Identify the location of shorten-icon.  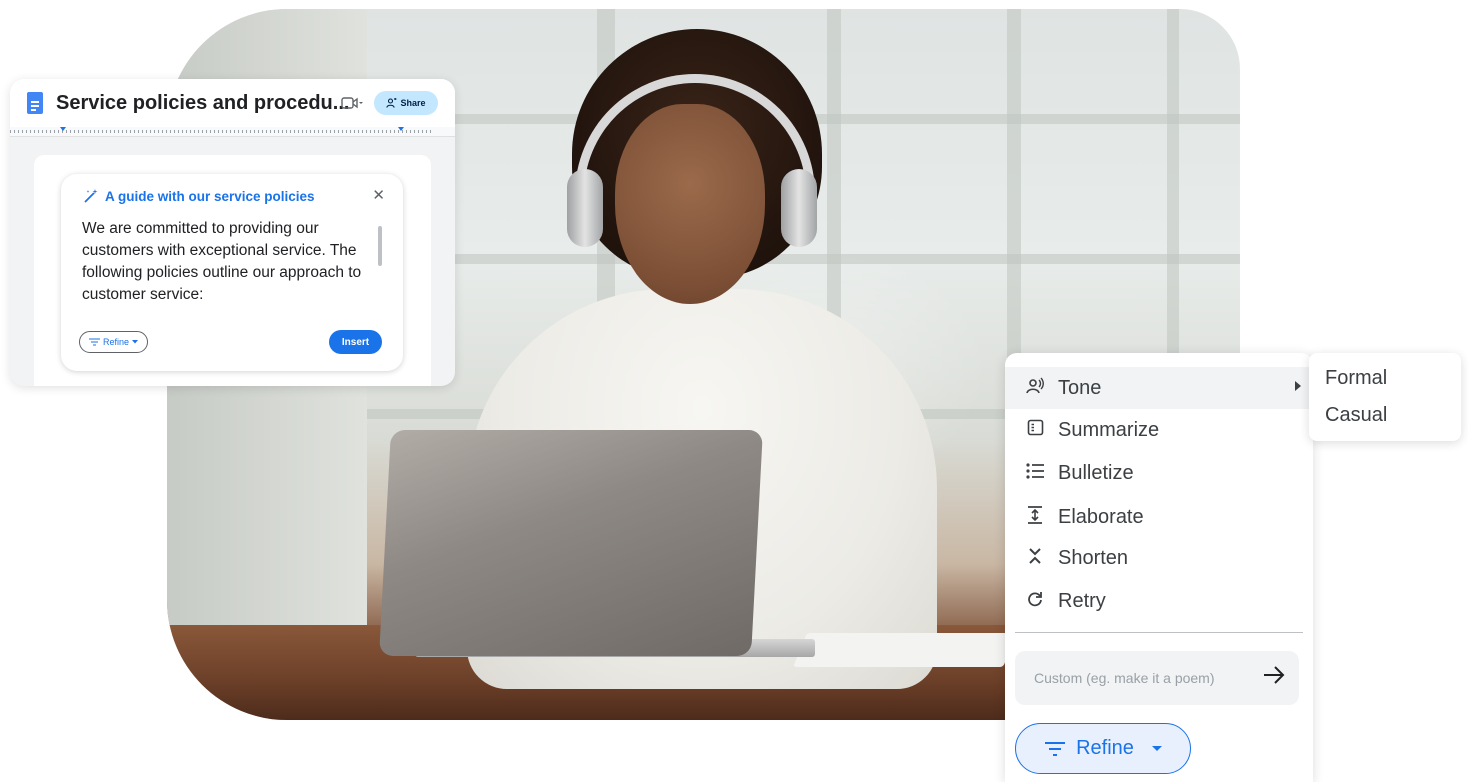
(1035, 558).